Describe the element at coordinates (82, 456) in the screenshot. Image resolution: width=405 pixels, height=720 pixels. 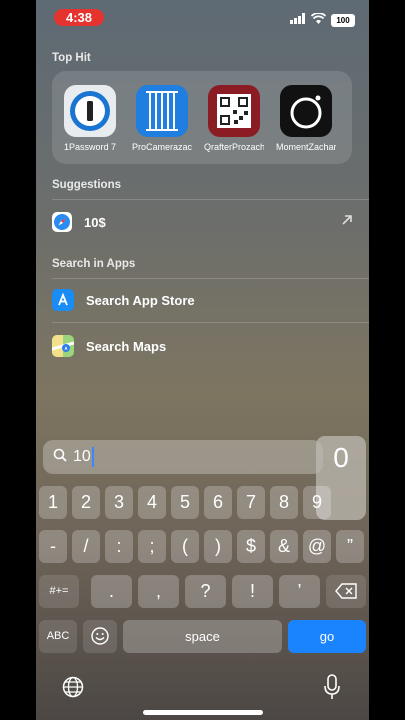
I see `search-query: 10` at that location.